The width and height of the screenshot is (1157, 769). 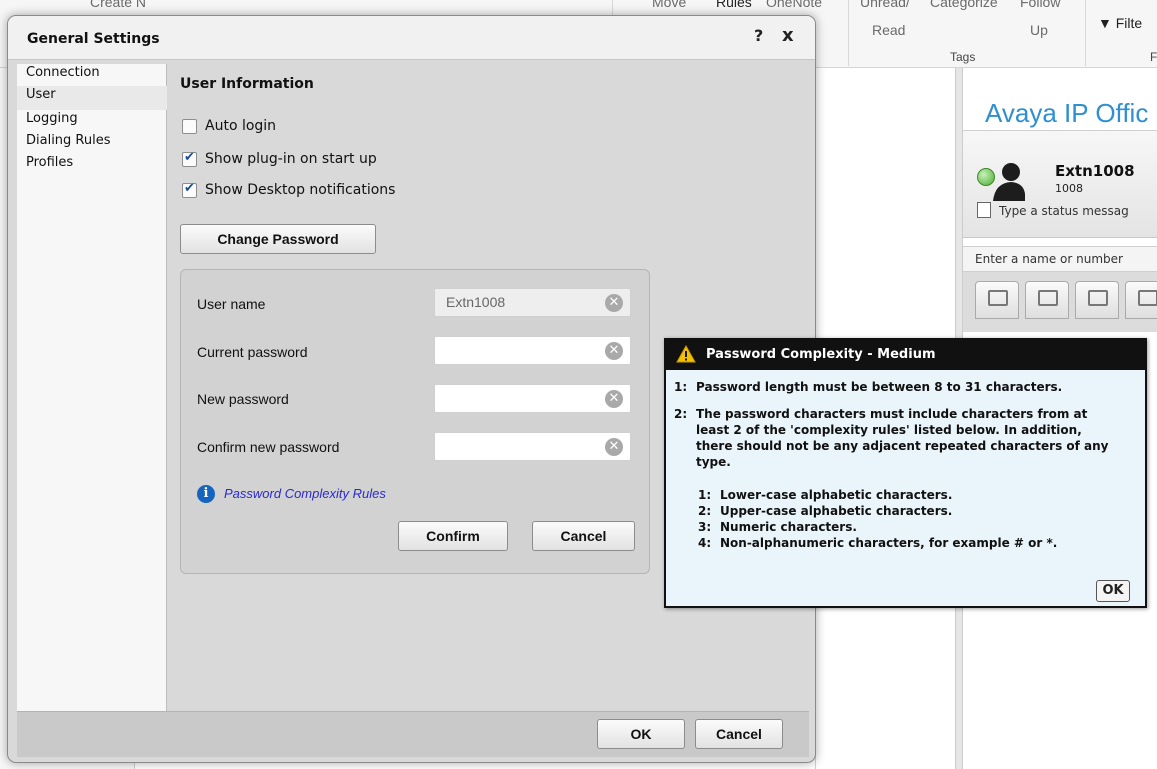 What do you see at coordinates (268, 447) in the screenshot?
I see `confirm-password-label: Confirm new password` at bounding box center [268, 447].